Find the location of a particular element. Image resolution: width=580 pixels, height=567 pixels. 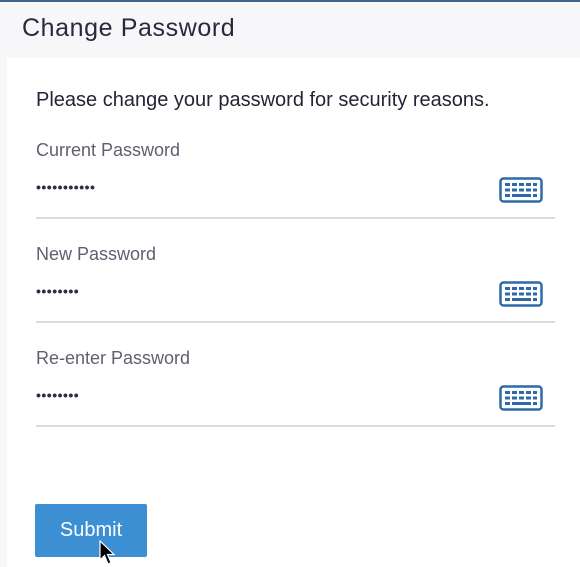

reenter-password-input: •••••••• is located at coordinates (57, 395).